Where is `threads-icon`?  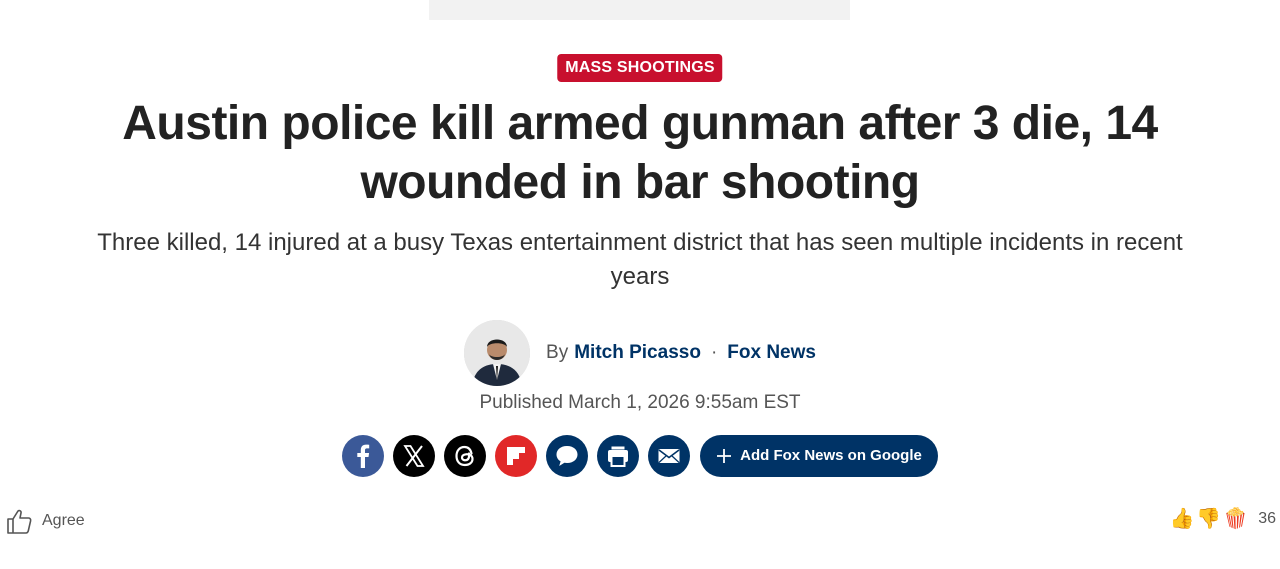
threads-icon is located at coordinates (464, 455).